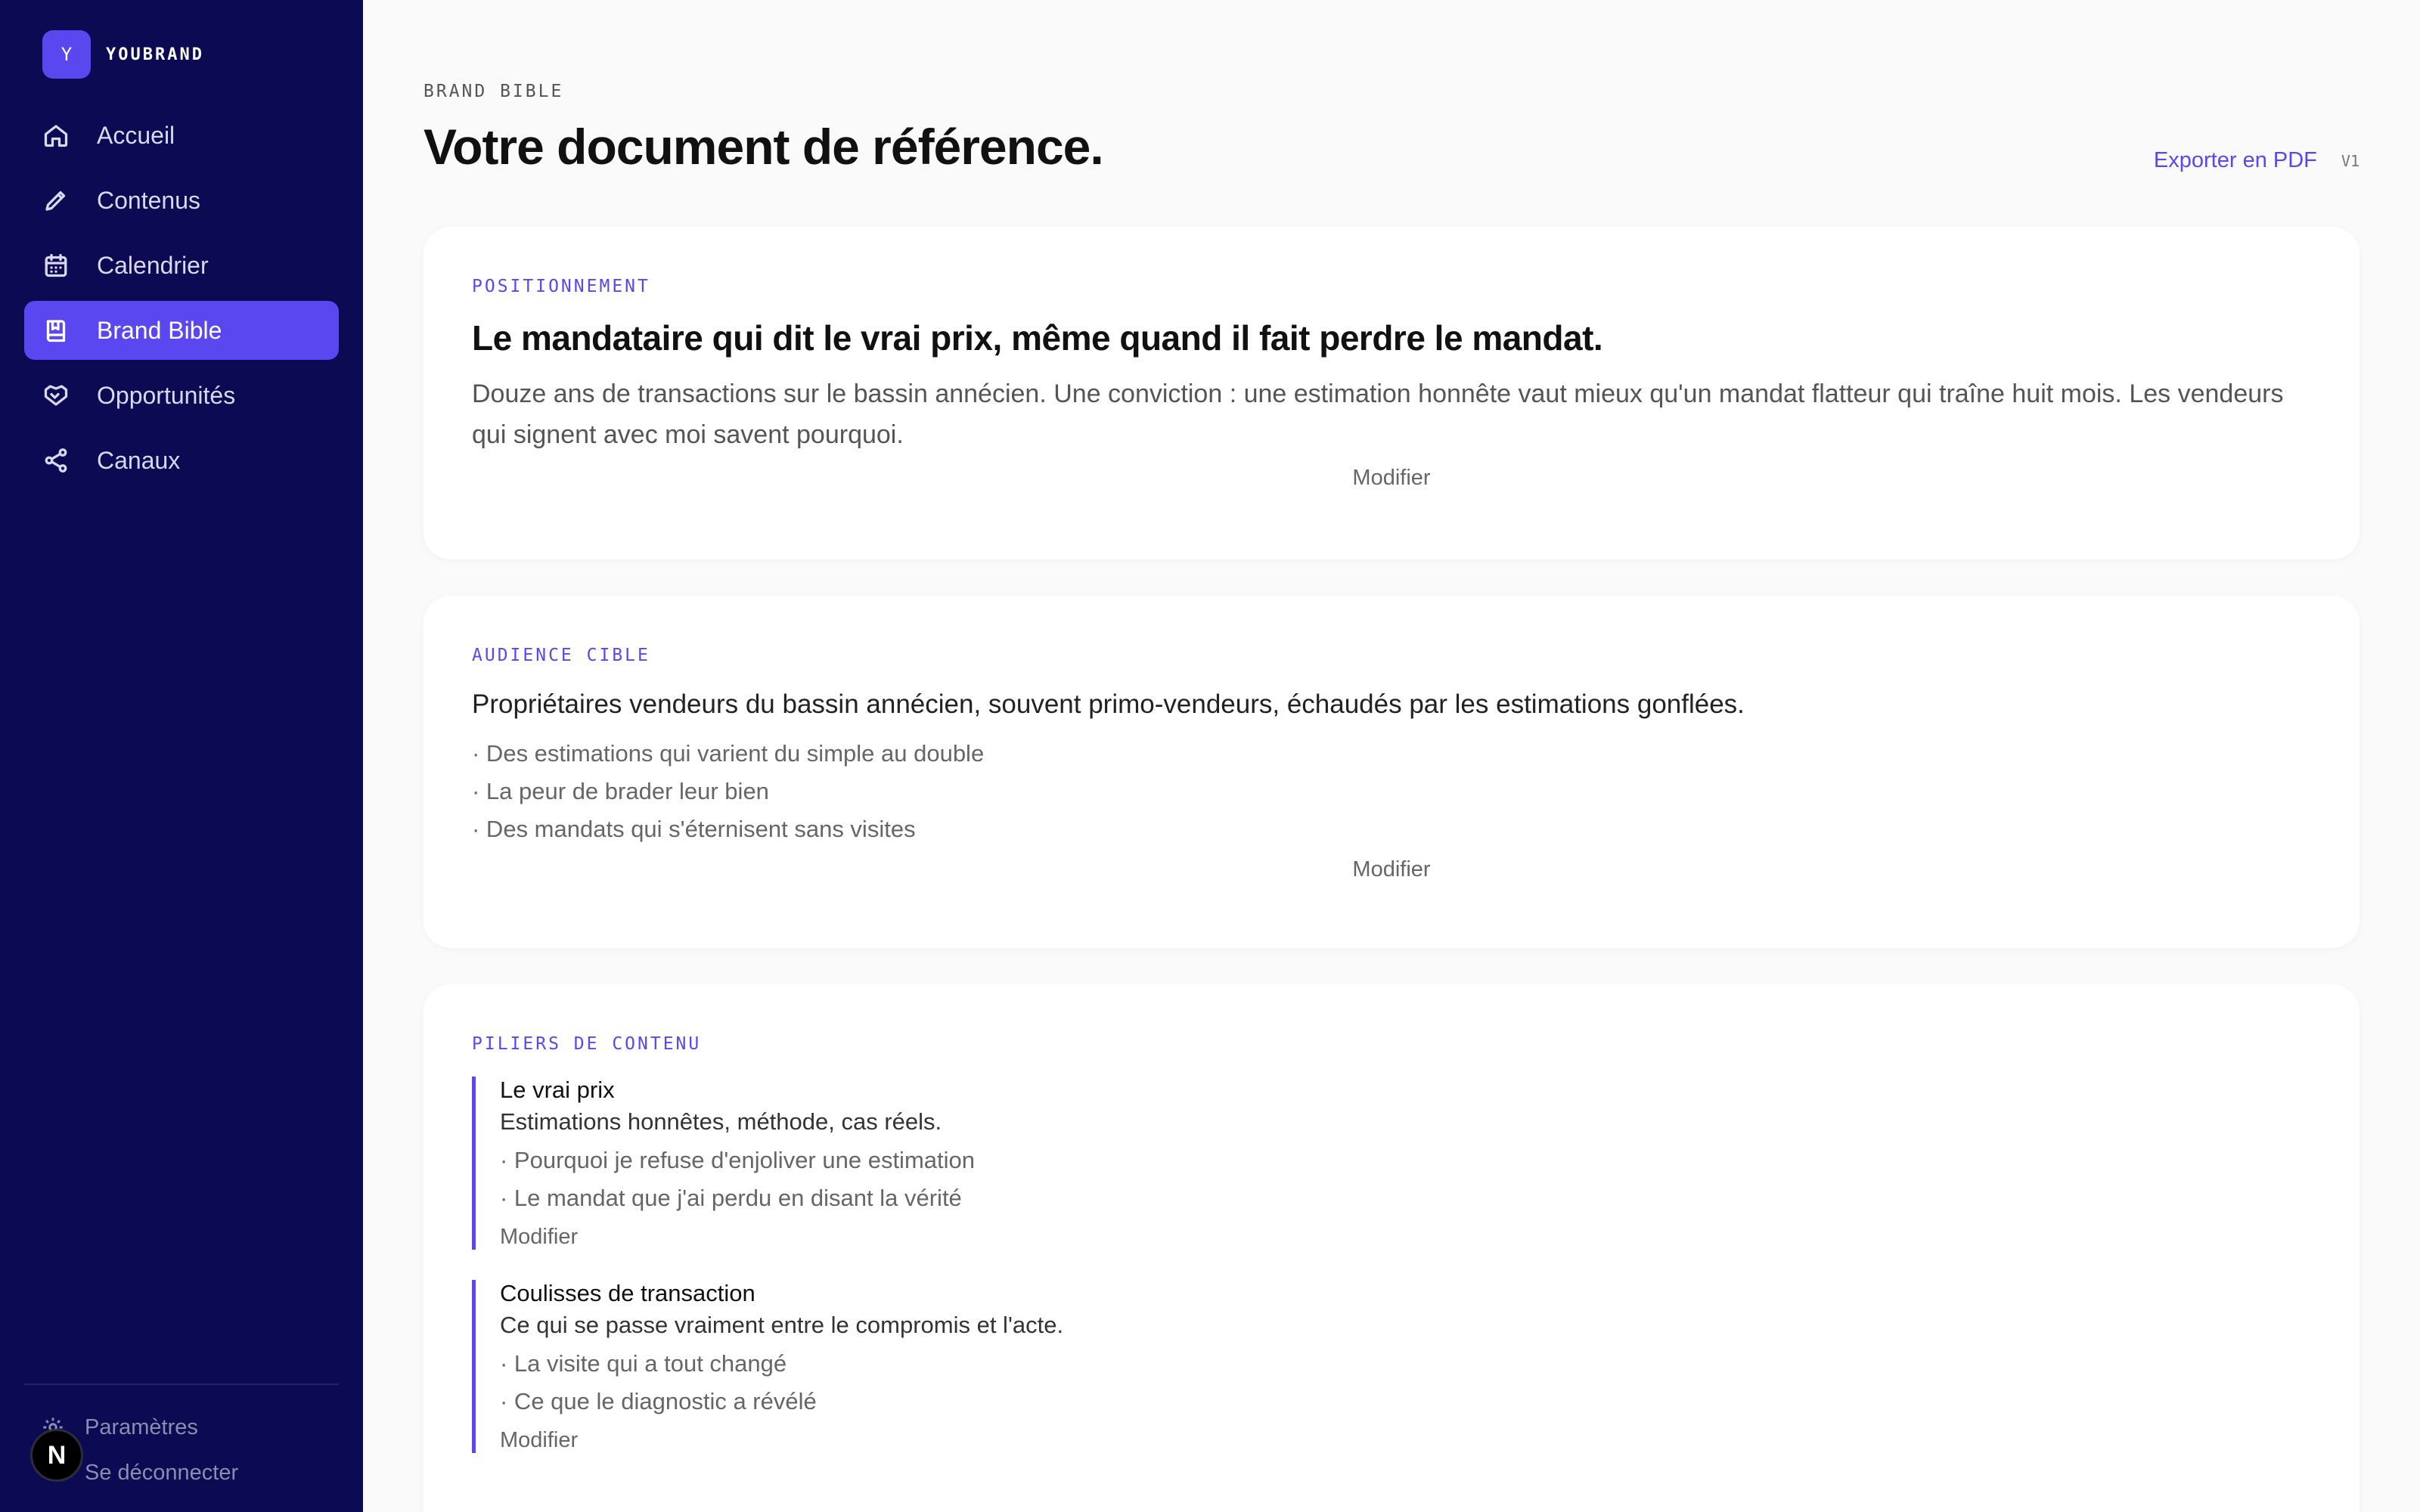 This screenshot has width=2420, height=1512. What do you see at coordinates (141, 1426) in the screenshot?
I see `settings-label: Paramètres` at bounding box center [141, 1426].